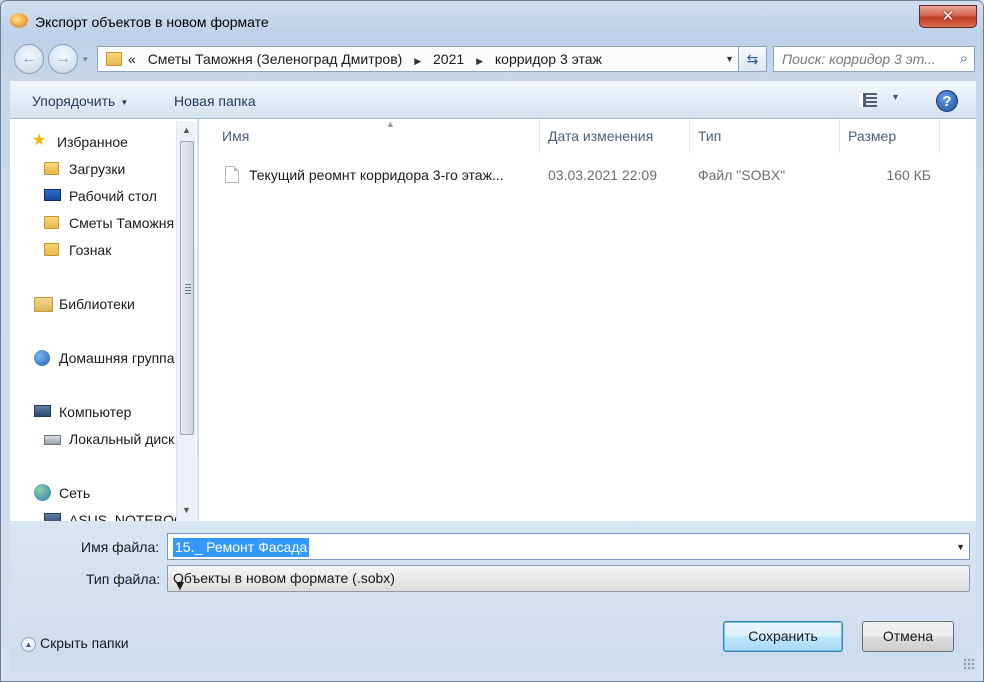  What do you see at coordinates (132, 59) in the screenshot?
I see `breadcrumb-overflow: «` at bounding box center [132, 59].